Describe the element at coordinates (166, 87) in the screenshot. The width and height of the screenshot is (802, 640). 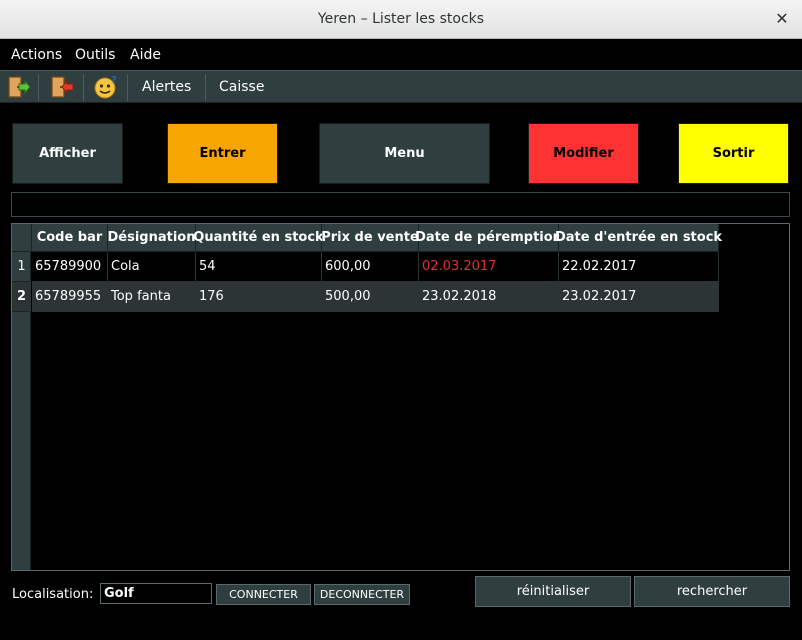
I see `toolbar-alertes: Alertes` at that location.